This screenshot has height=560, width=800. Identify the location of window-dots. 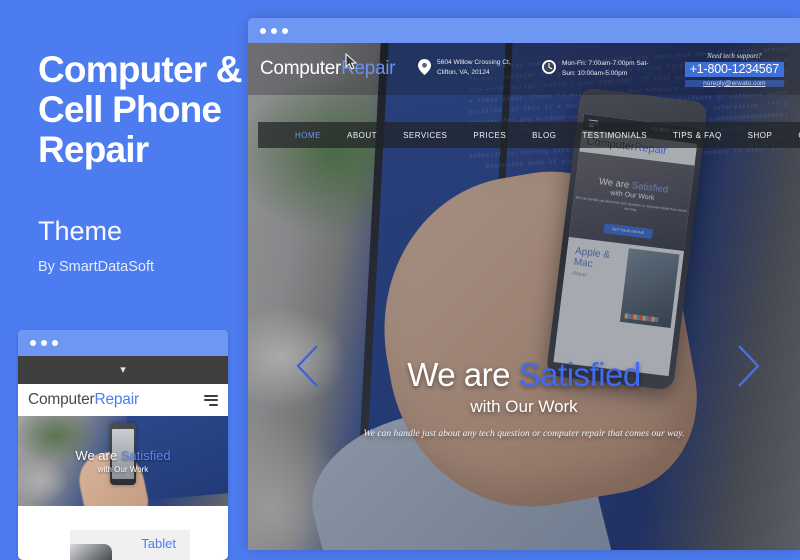
(44, 343).